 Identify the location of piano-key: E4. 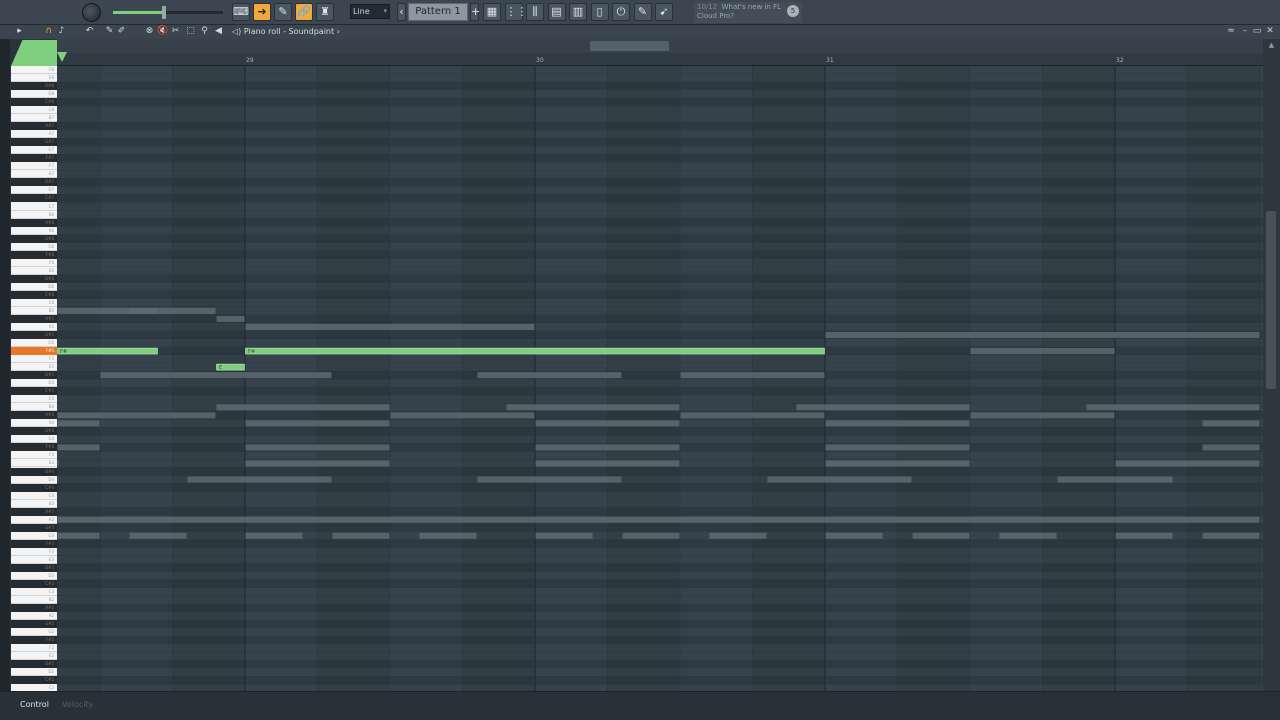
(34, 463).